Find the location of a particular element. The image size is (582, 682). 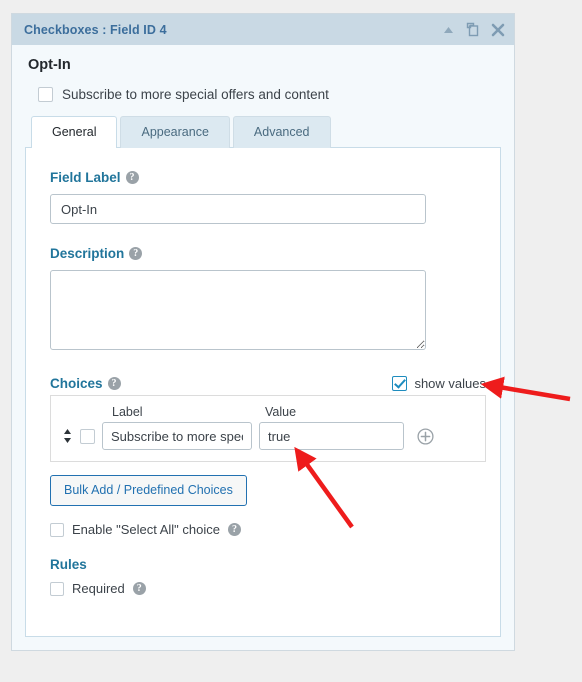

choice-row is located at coordinates (268, 436).